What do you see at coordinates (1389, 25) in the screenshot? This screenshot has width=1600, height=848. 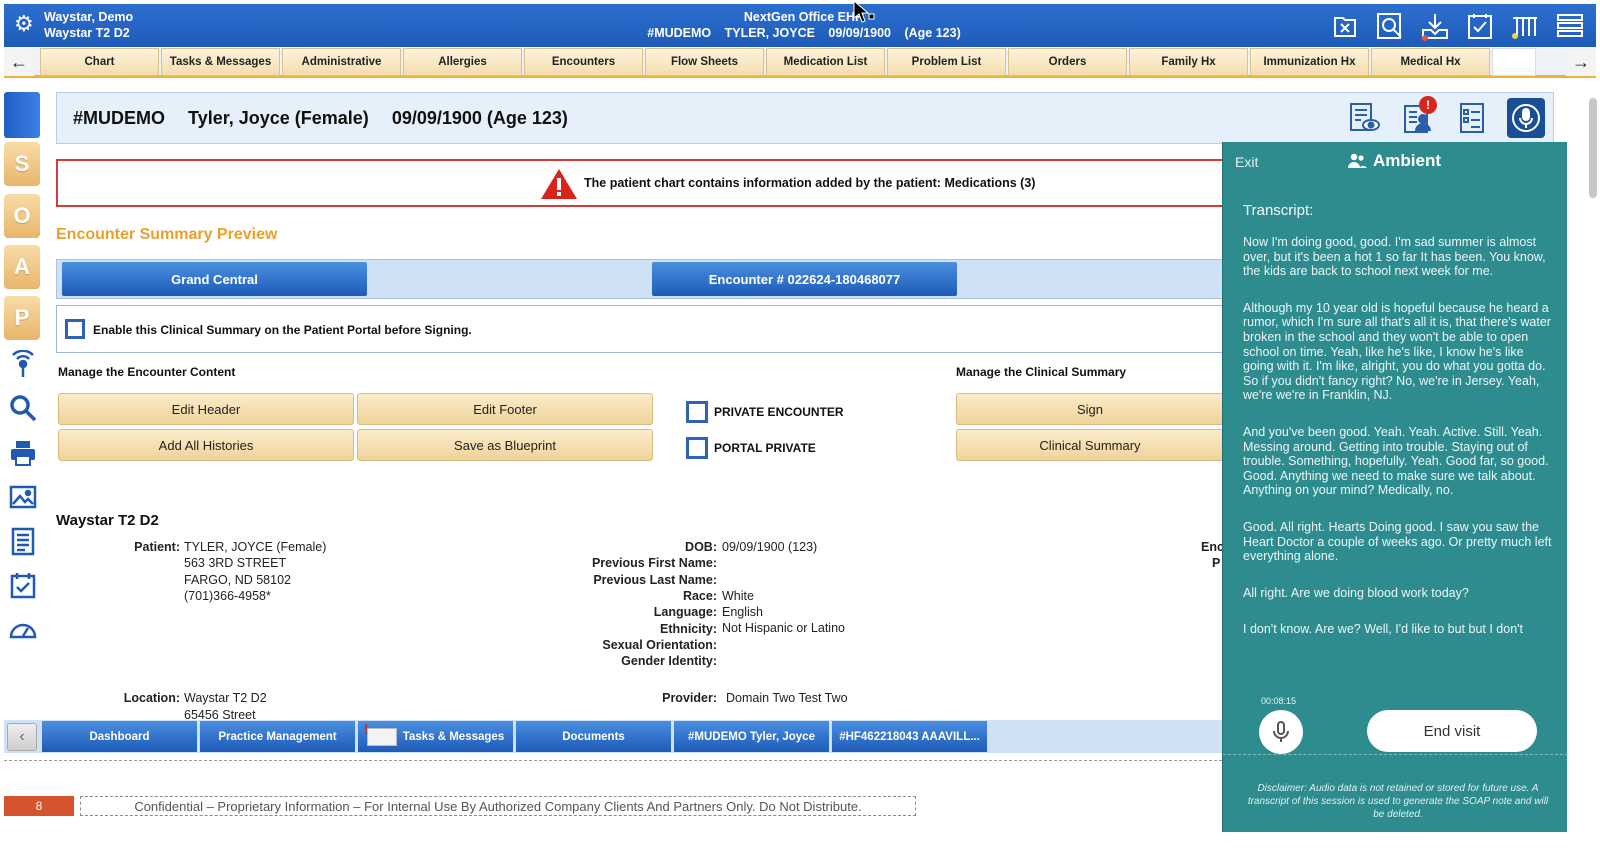 I see `search-document-icon` at bounding box center [1389, 25].